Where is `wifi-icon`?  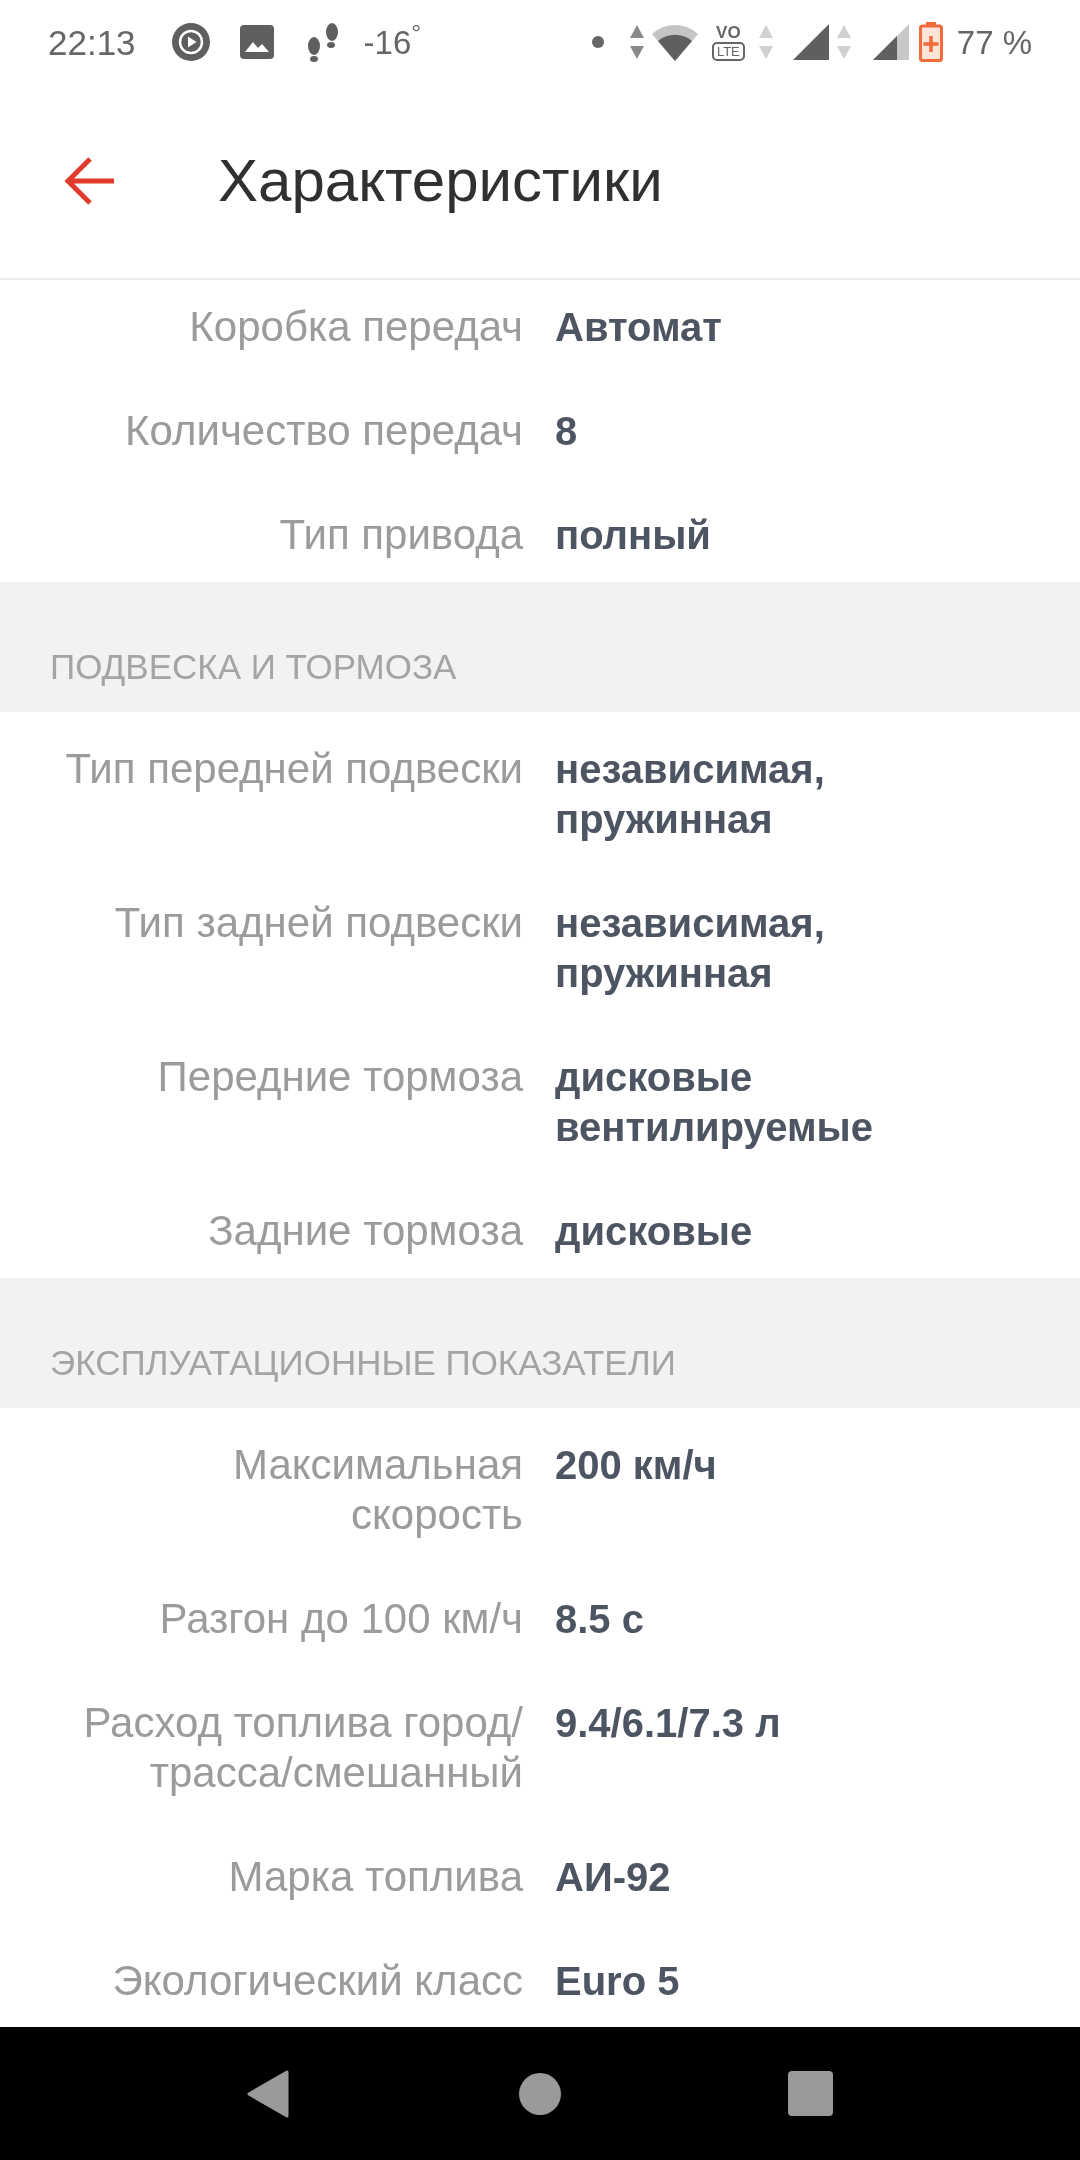 wifi-icon is located at coordinates (674, 42).